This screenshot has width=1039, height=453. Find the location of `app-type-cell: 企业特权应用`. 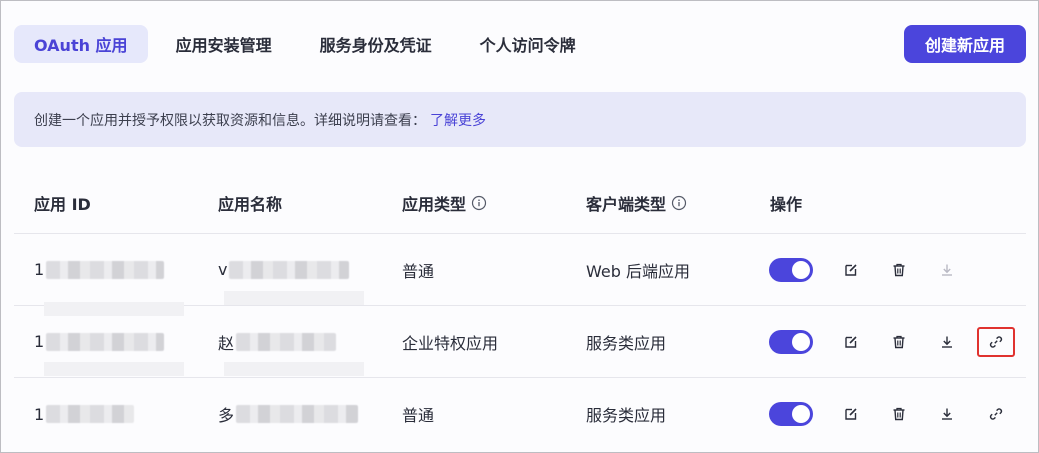

app-type-cell: 企业特权应用 is located at coordinates (450, 343).